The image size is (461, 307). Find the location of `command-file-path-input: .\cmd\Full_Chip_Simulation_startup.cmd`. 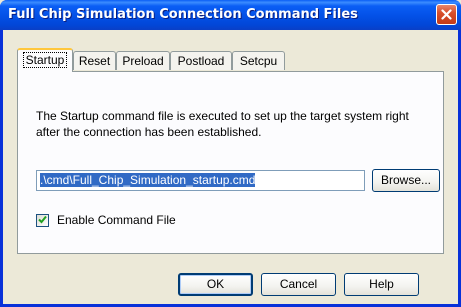

command-file-path-input: .\cmd\Full_Chip_Simulation_startup.cmd is located at coordinates (200, 180).